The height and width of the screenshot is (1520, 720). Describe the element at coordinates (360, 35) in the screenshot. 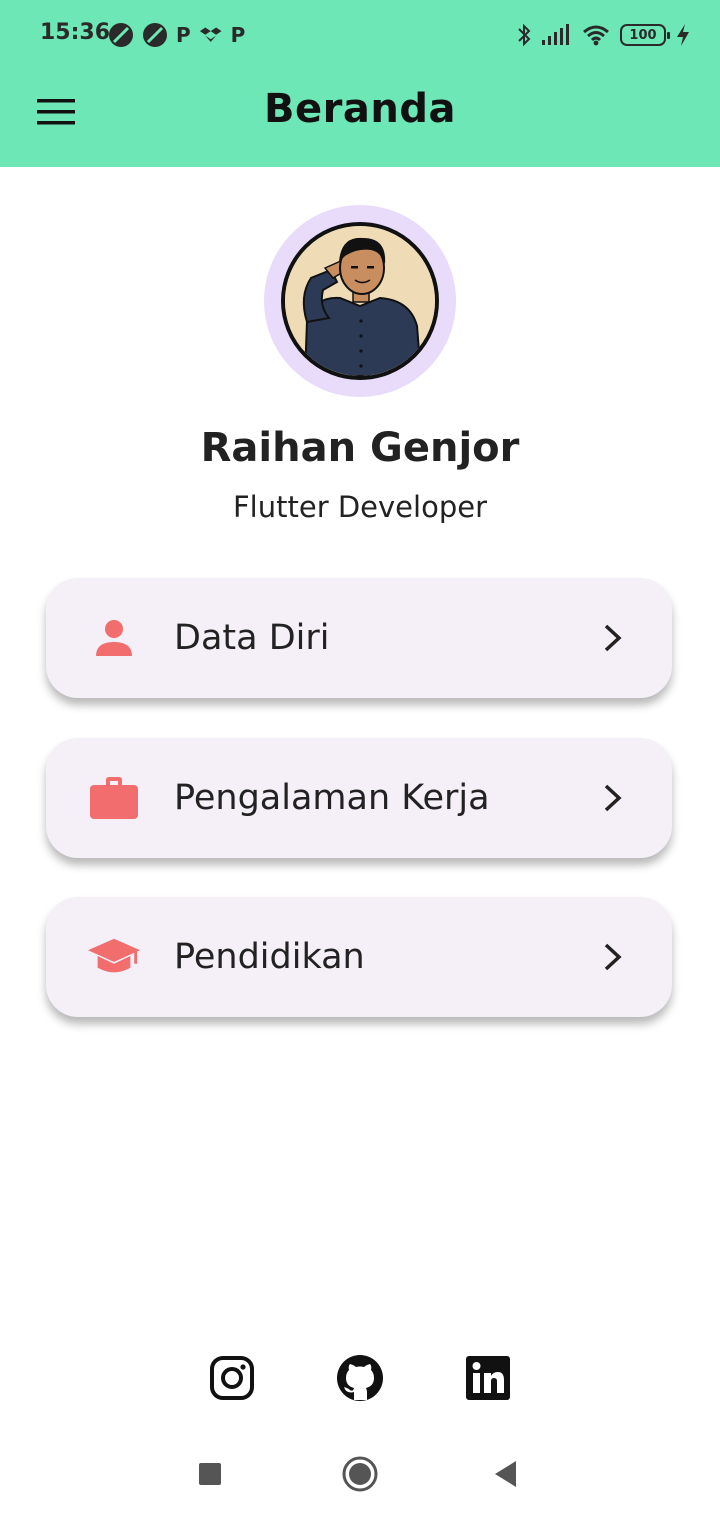

I see `status-bar: 15:36 P P 100` at that location.